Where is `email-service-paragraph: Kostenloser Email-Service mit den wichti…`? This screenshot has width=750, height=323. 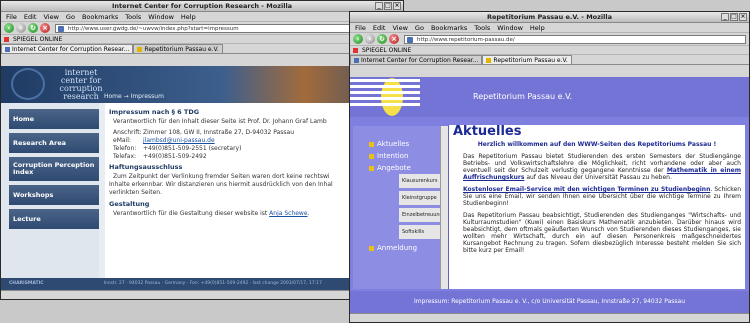
email-service-paragraph: Kostenloser Email-Service mit den wichti… is located at coordinates (602, 196).